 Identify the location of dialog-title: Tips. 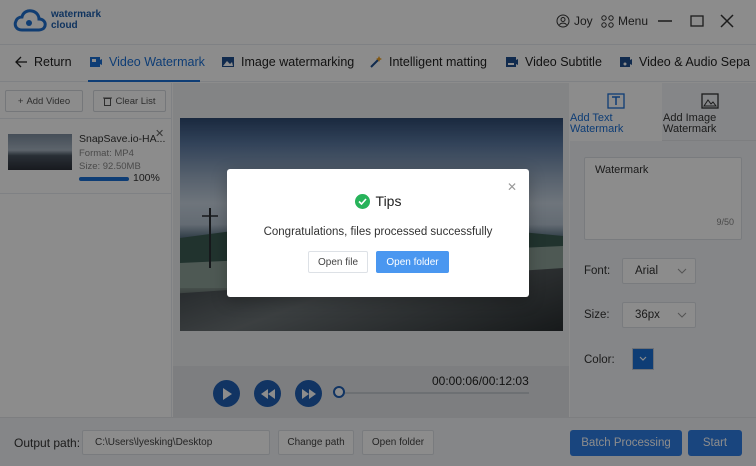
(378, 201).